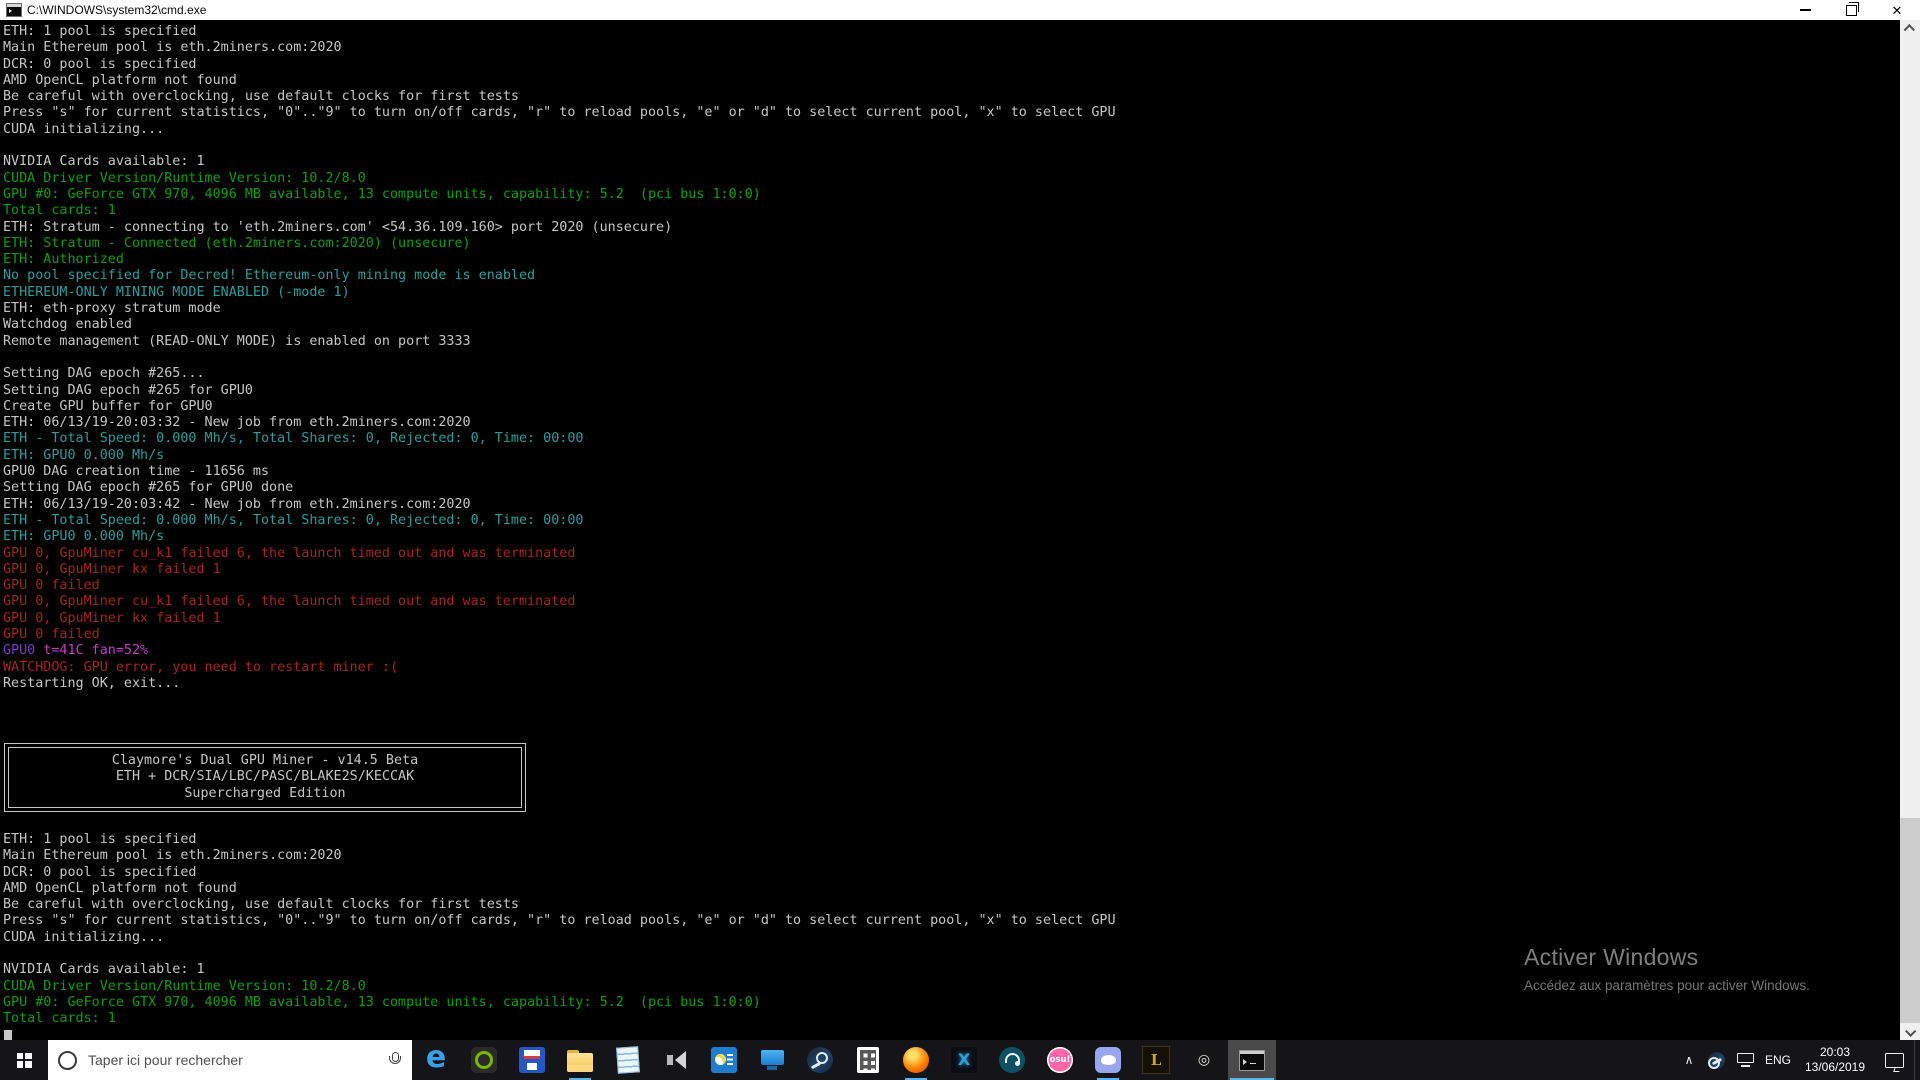 The height and width of the screenshot is (1080, 1920). I want to click on taskbar-apps: e Xosu! L ◎, so click(844, 1060).